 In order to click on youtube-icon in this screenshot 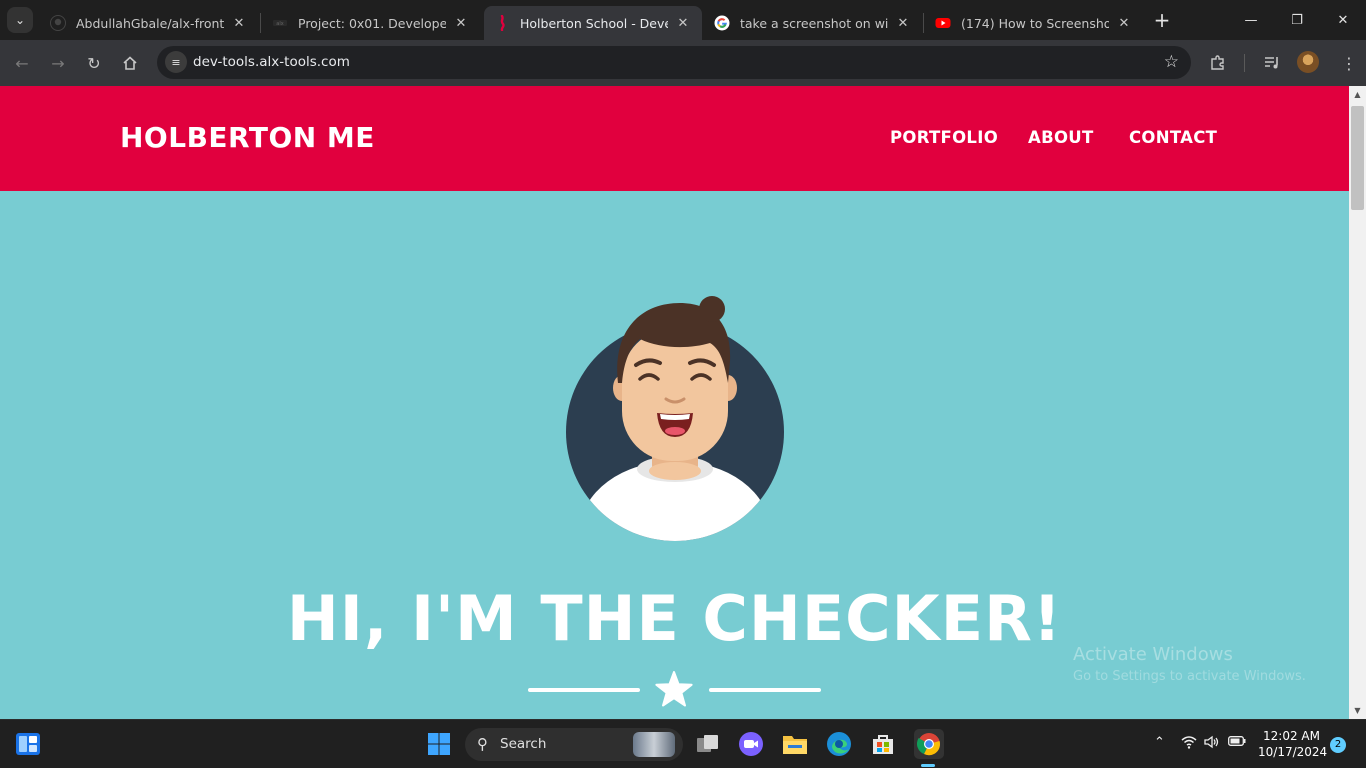, I will do `click(943, 23)`.